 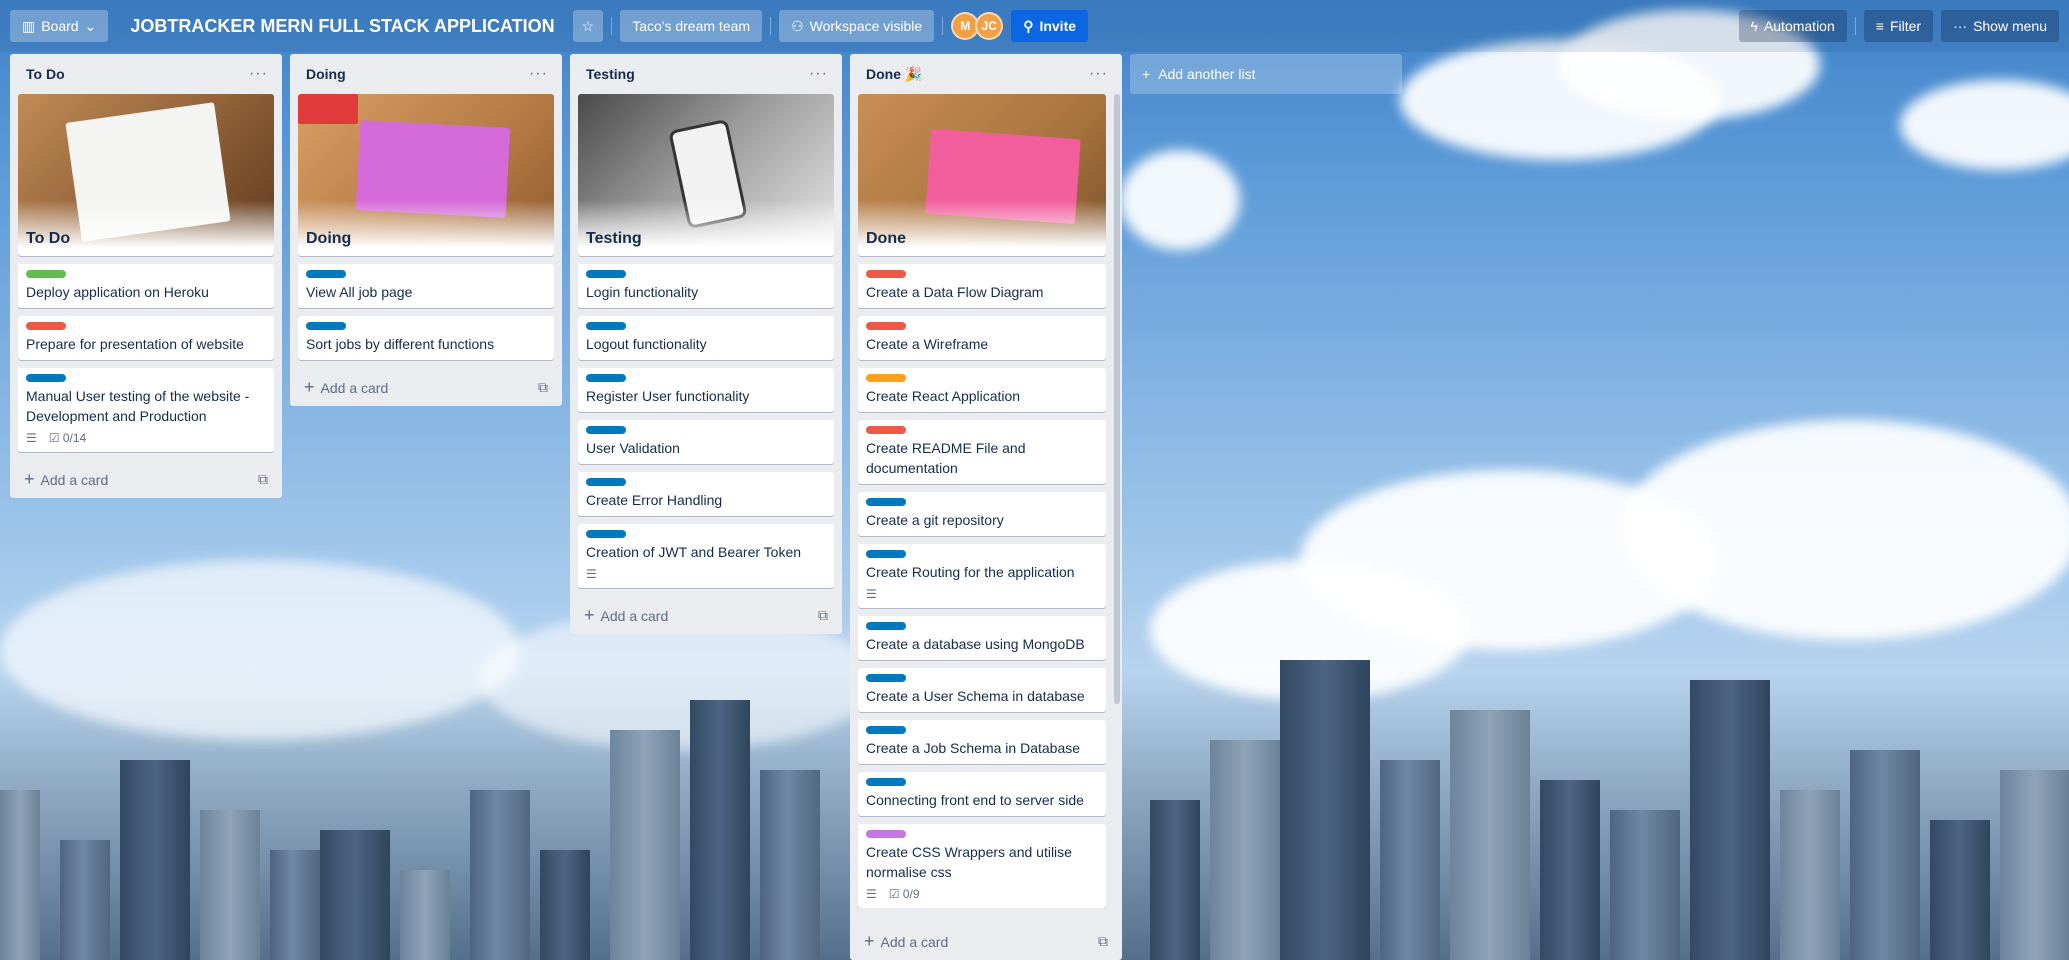 What do you see at coordinates (975, 696) in the screenshot?
I see `card-title: Create a User Schema in database` at bounding box center [975, 696].